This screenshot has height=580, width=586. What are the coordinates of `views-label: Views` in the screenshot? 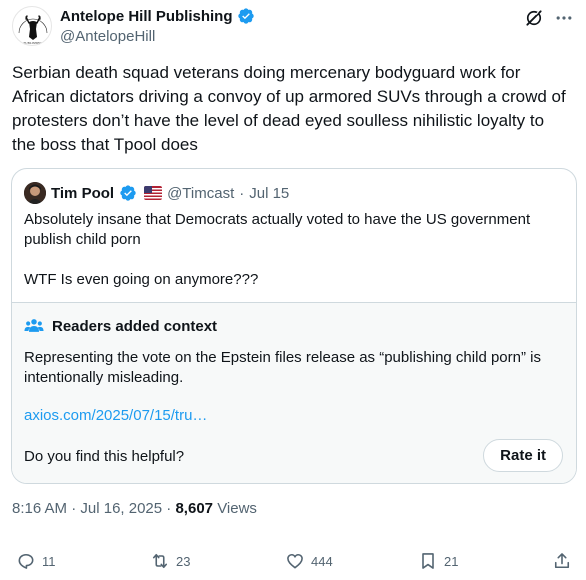 It's located at (237, 508).